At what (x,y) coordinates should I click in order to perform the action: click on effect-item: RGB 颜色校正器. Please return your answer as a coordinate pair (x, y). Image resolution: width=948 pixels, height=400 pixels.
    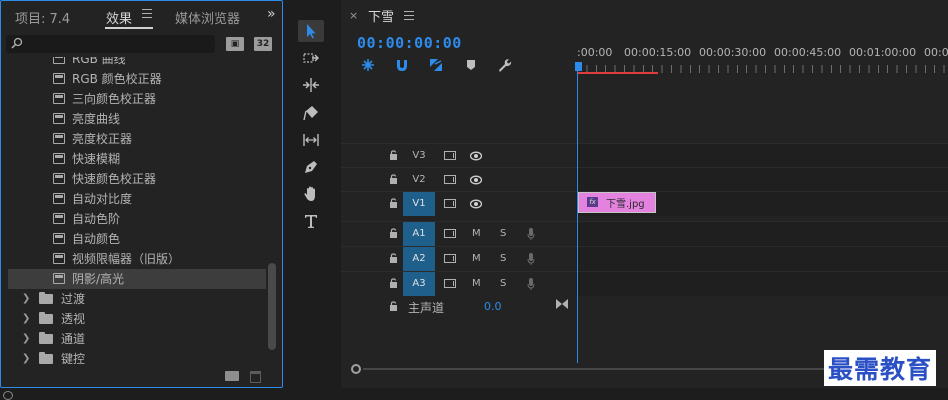
    Looking at the image, I should click on (137, 79).